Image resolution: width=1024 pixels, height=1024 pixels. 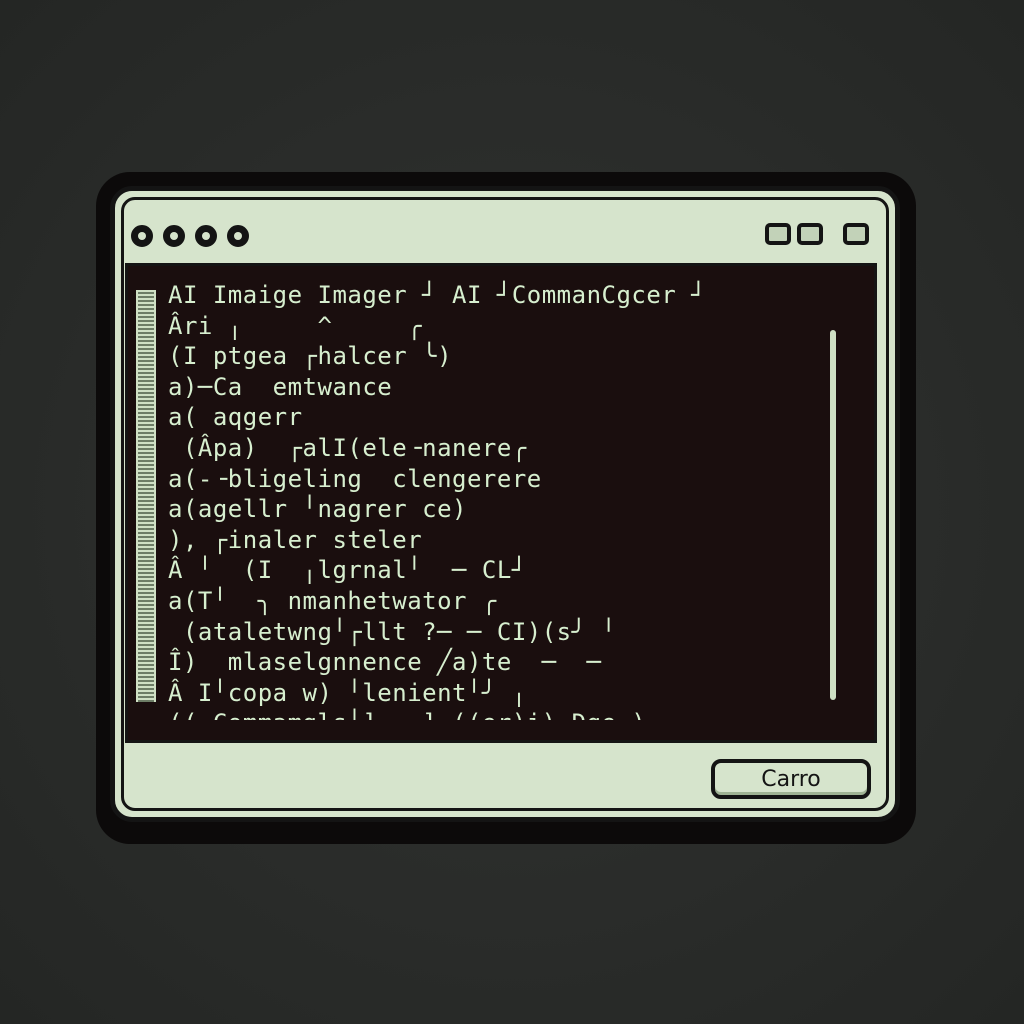 What do you see at coordinates (317, 509) in the screenshot?
I see `terminal-line: a(agellr ╵nagrer ce)` at bounding box center [317, 509].